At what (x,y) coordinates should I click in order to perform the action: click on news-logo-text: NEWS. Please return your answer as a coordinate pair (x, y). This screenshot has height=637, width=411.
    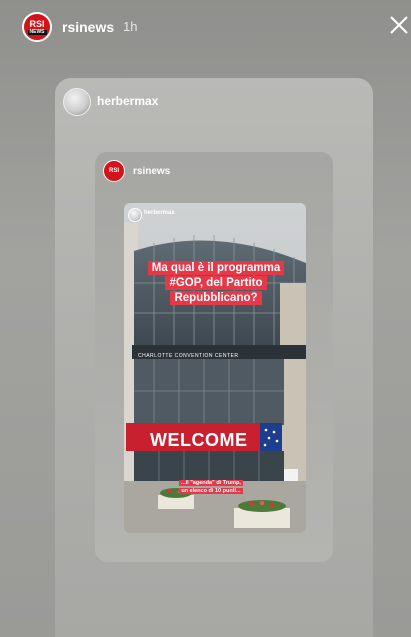
    Looking at the image, I should click on (37, 31).